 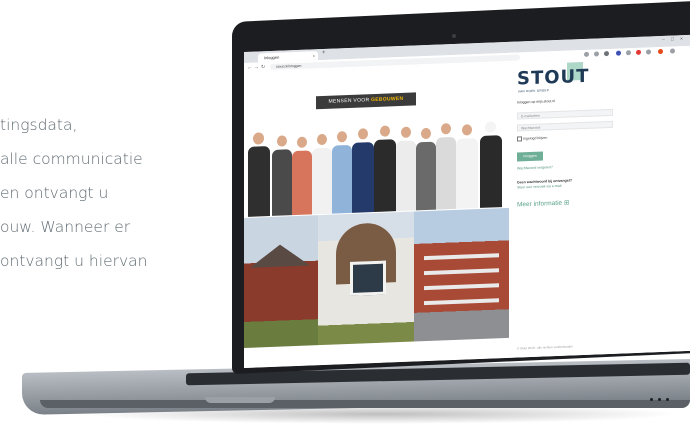 What do you see at coordinates (545, 347) in the screenshot?
I see `page-footer: © Stout 2019 - alle rechten voorbehouden` at bounding box center [545, 347].